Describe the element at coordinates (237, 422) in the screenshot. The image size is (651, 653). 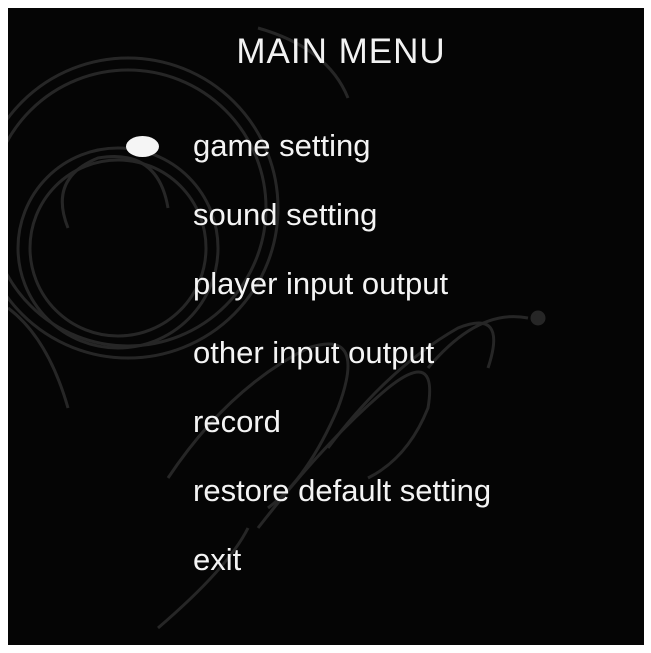
I see `menu-item-record: record` at that location.